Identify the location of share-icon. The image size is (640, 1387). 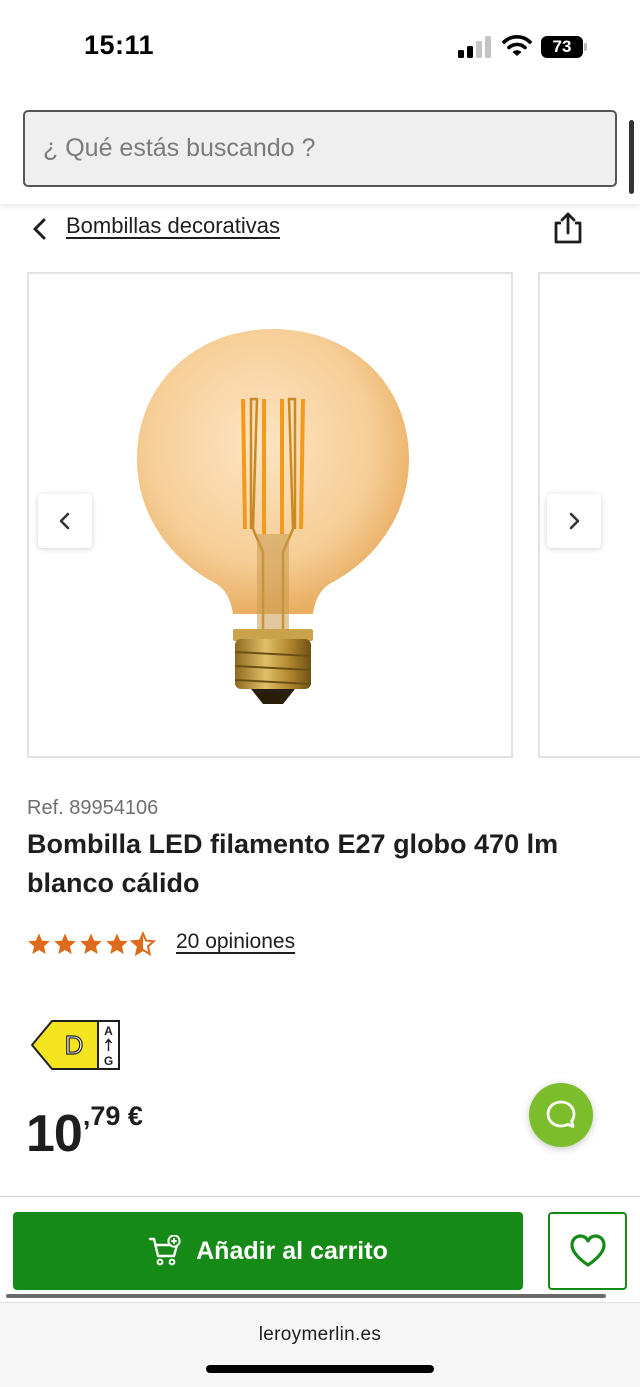
(568, 228).